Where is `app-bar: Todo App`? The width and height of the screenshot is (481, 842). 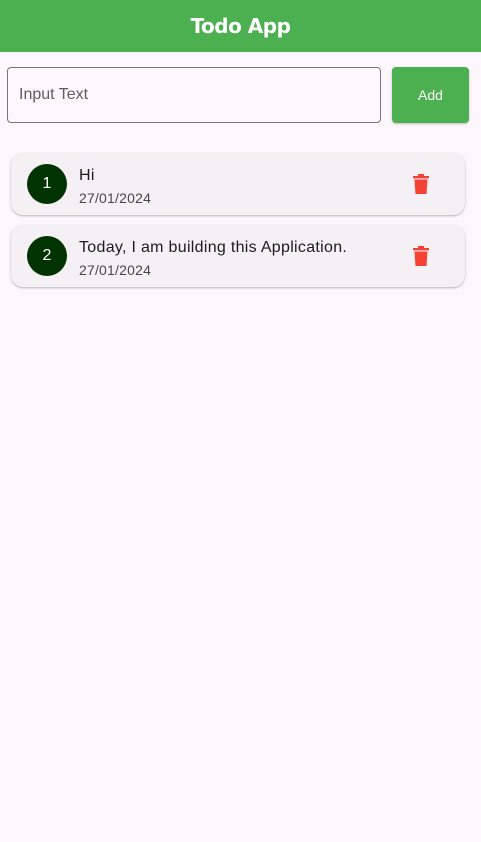 app-bar: Todo App is located at coordinates (240, 26).